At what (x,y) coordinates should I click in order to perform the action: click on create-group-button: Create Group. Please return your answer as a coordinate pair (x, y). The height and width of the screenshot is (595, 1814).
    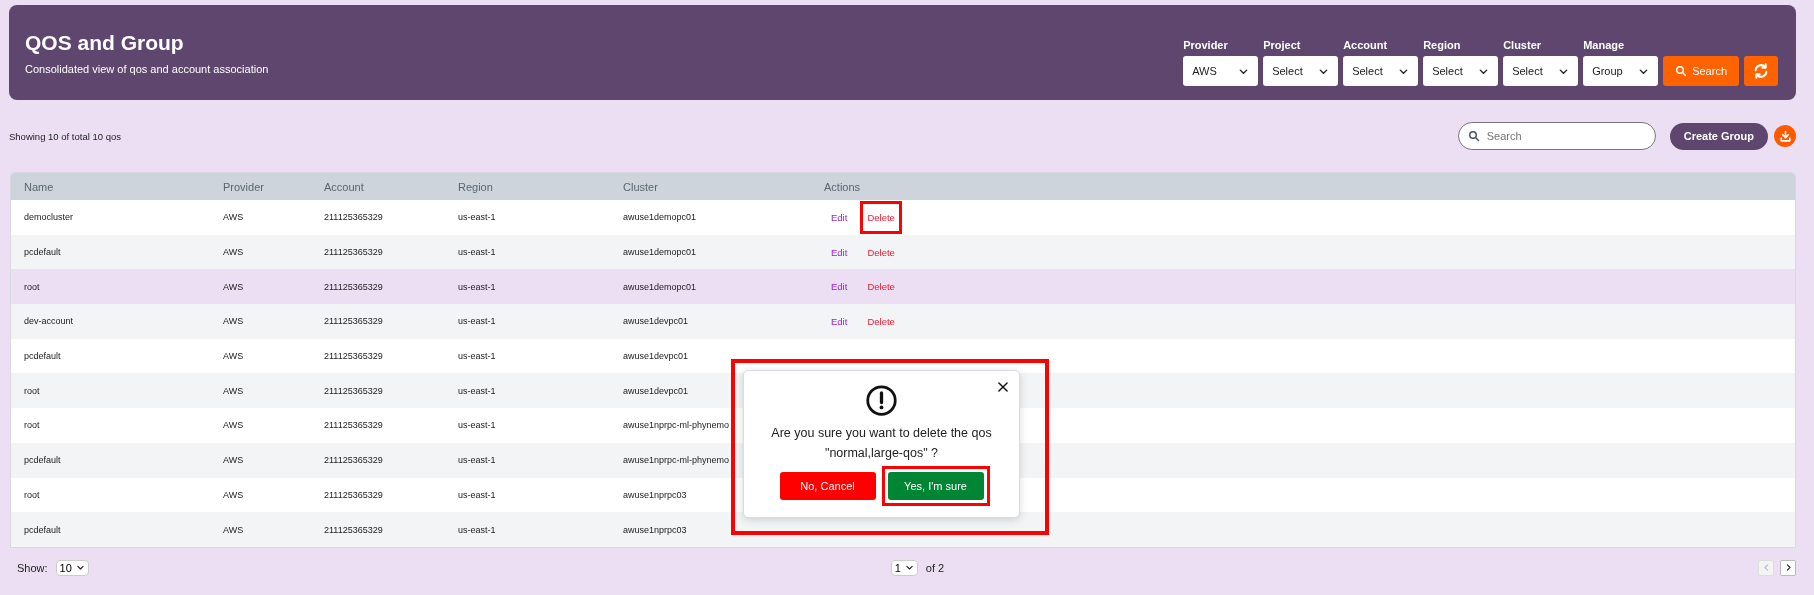
    Looking at the image, I should click on (1718, 136).